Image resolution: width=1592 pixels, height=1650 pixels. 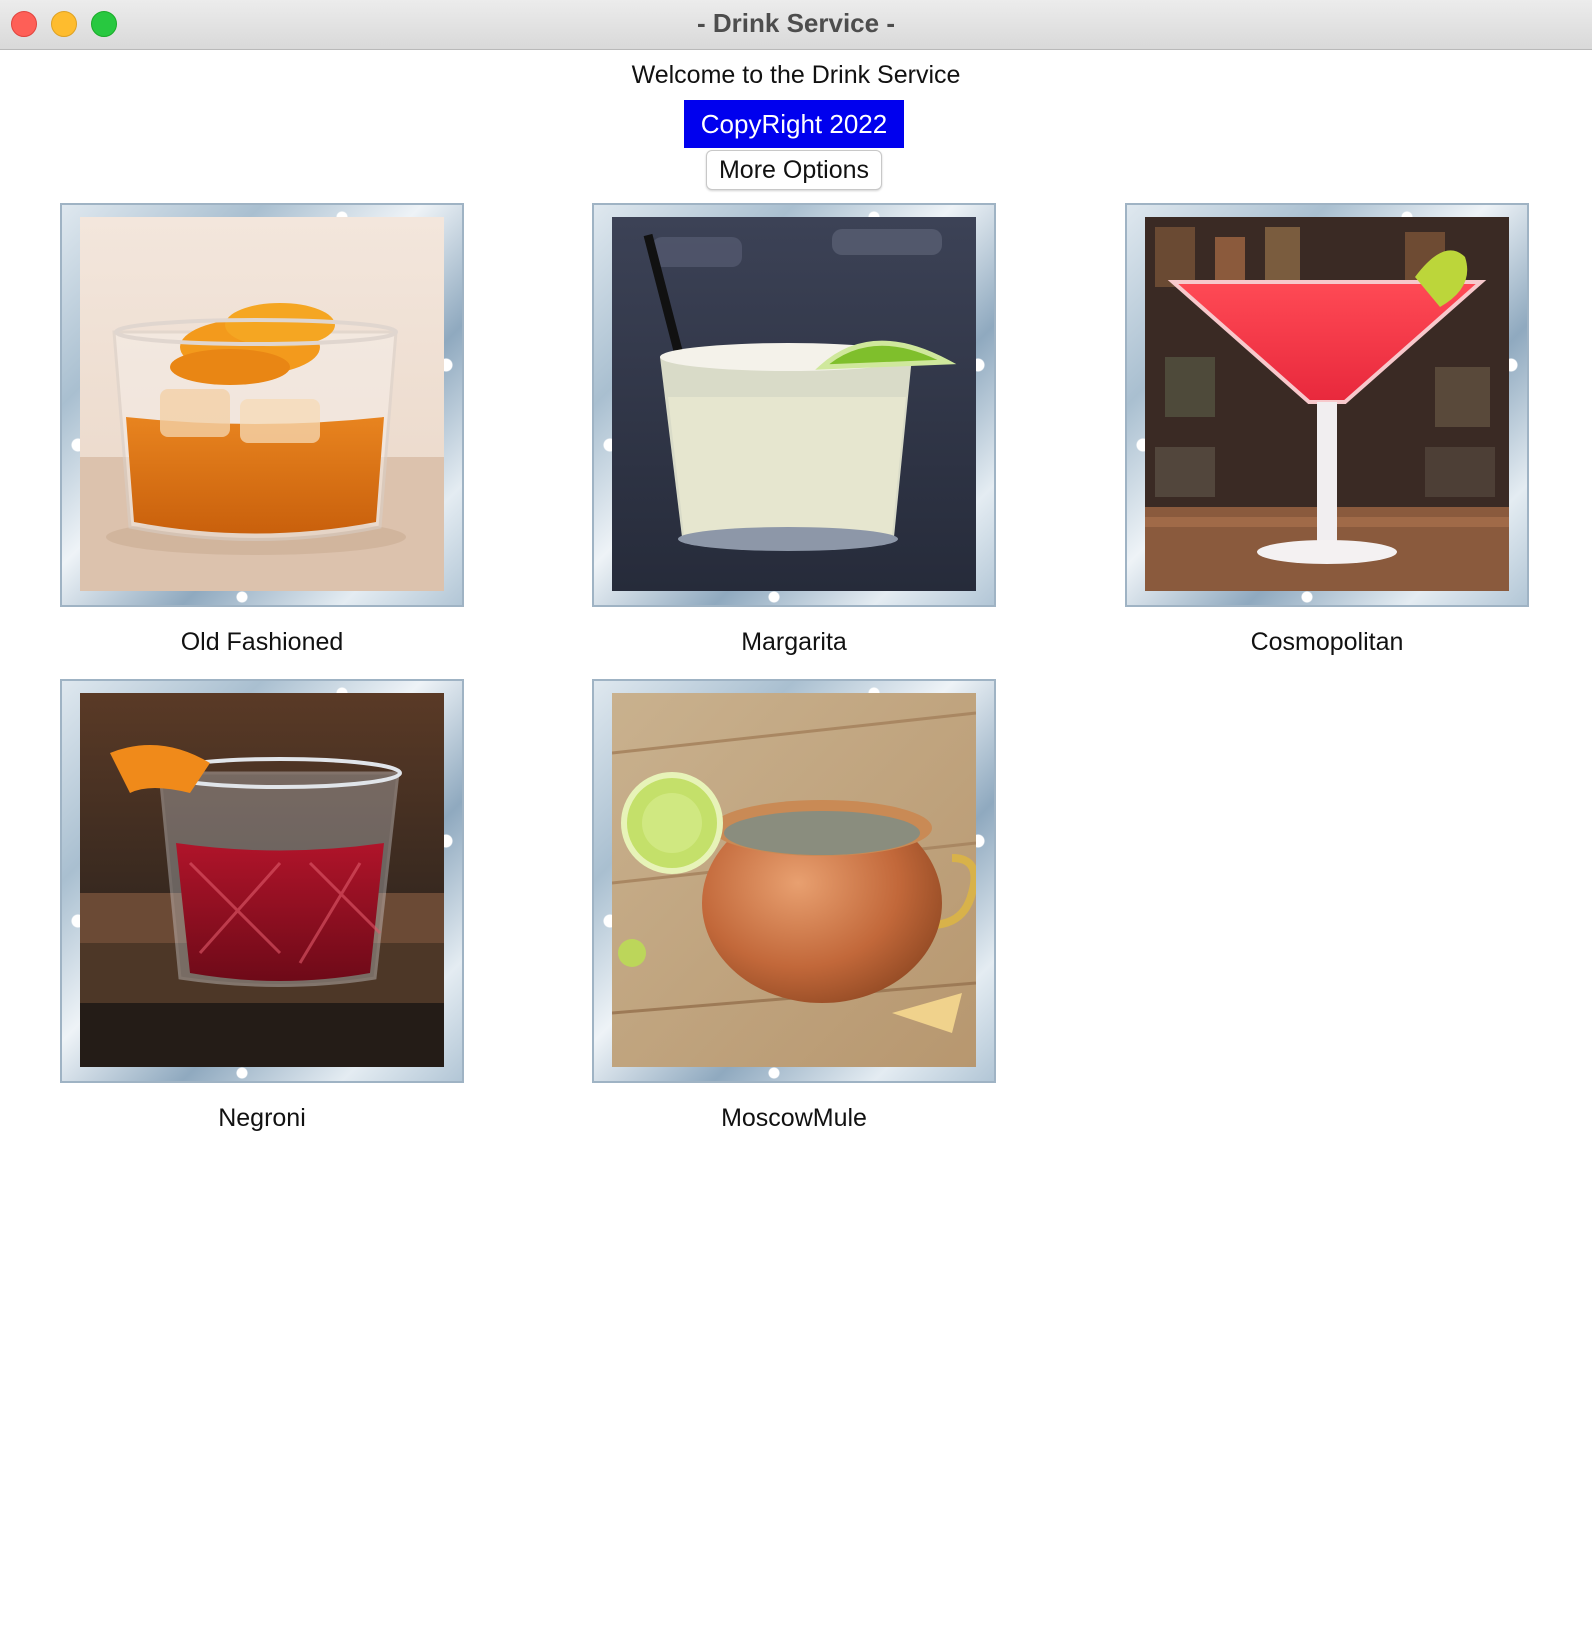 I want to click on moscow-mule-image, so click(x=794, y=880).